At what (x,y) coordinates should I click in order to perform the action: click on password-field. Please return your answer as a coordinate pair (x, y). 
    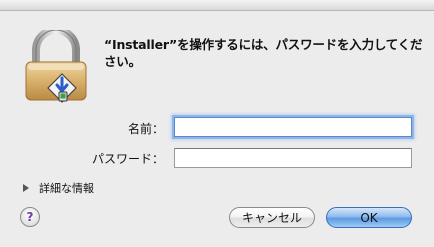
    Looking at the image, I should click on (293, 158).